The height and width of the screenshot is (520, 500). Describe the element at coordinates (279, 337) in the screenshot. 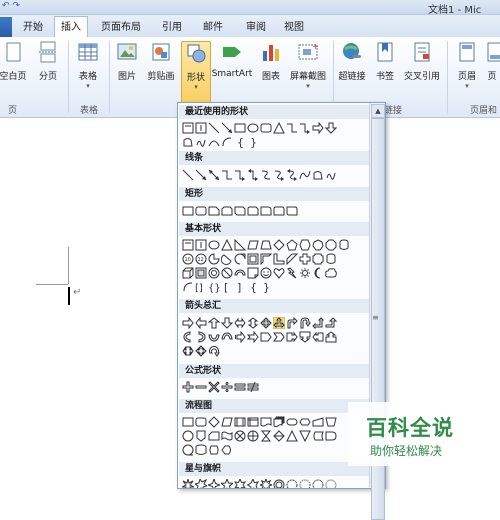

I see `chevron-shape-icon` at that location.